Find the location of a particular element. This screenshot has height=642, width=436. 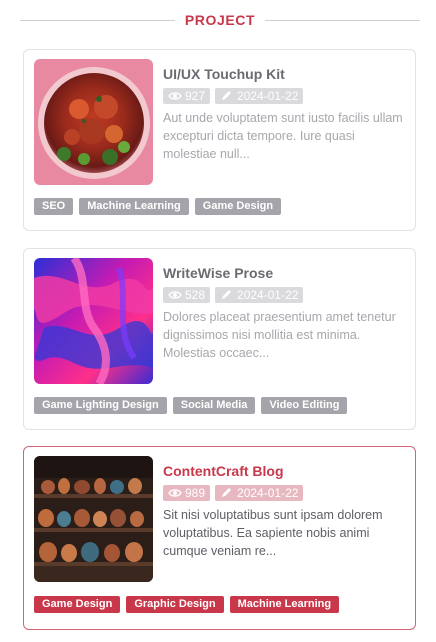

abstract-paint-photo-icon is located at coordinates (93, 321).